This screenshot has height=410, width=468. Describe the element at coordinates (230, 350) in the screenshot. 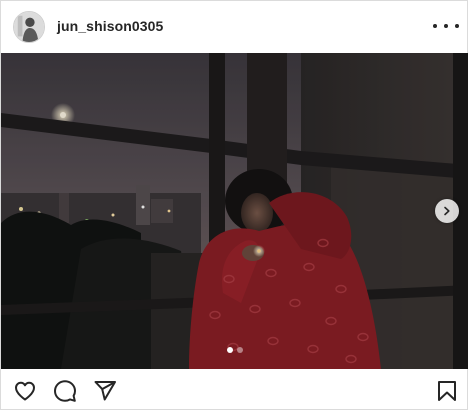

I see `carousel-dot-active` at that location.